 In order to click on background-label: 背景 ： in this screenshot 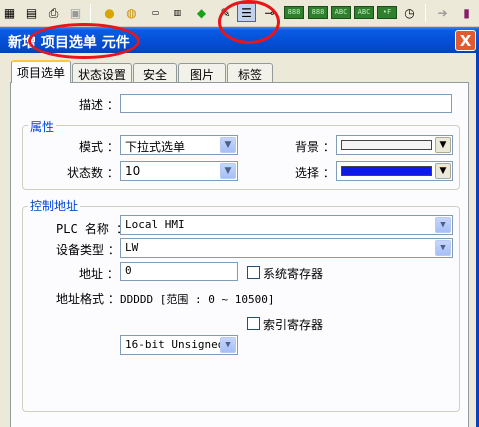, I will do `click(315, 147)`.